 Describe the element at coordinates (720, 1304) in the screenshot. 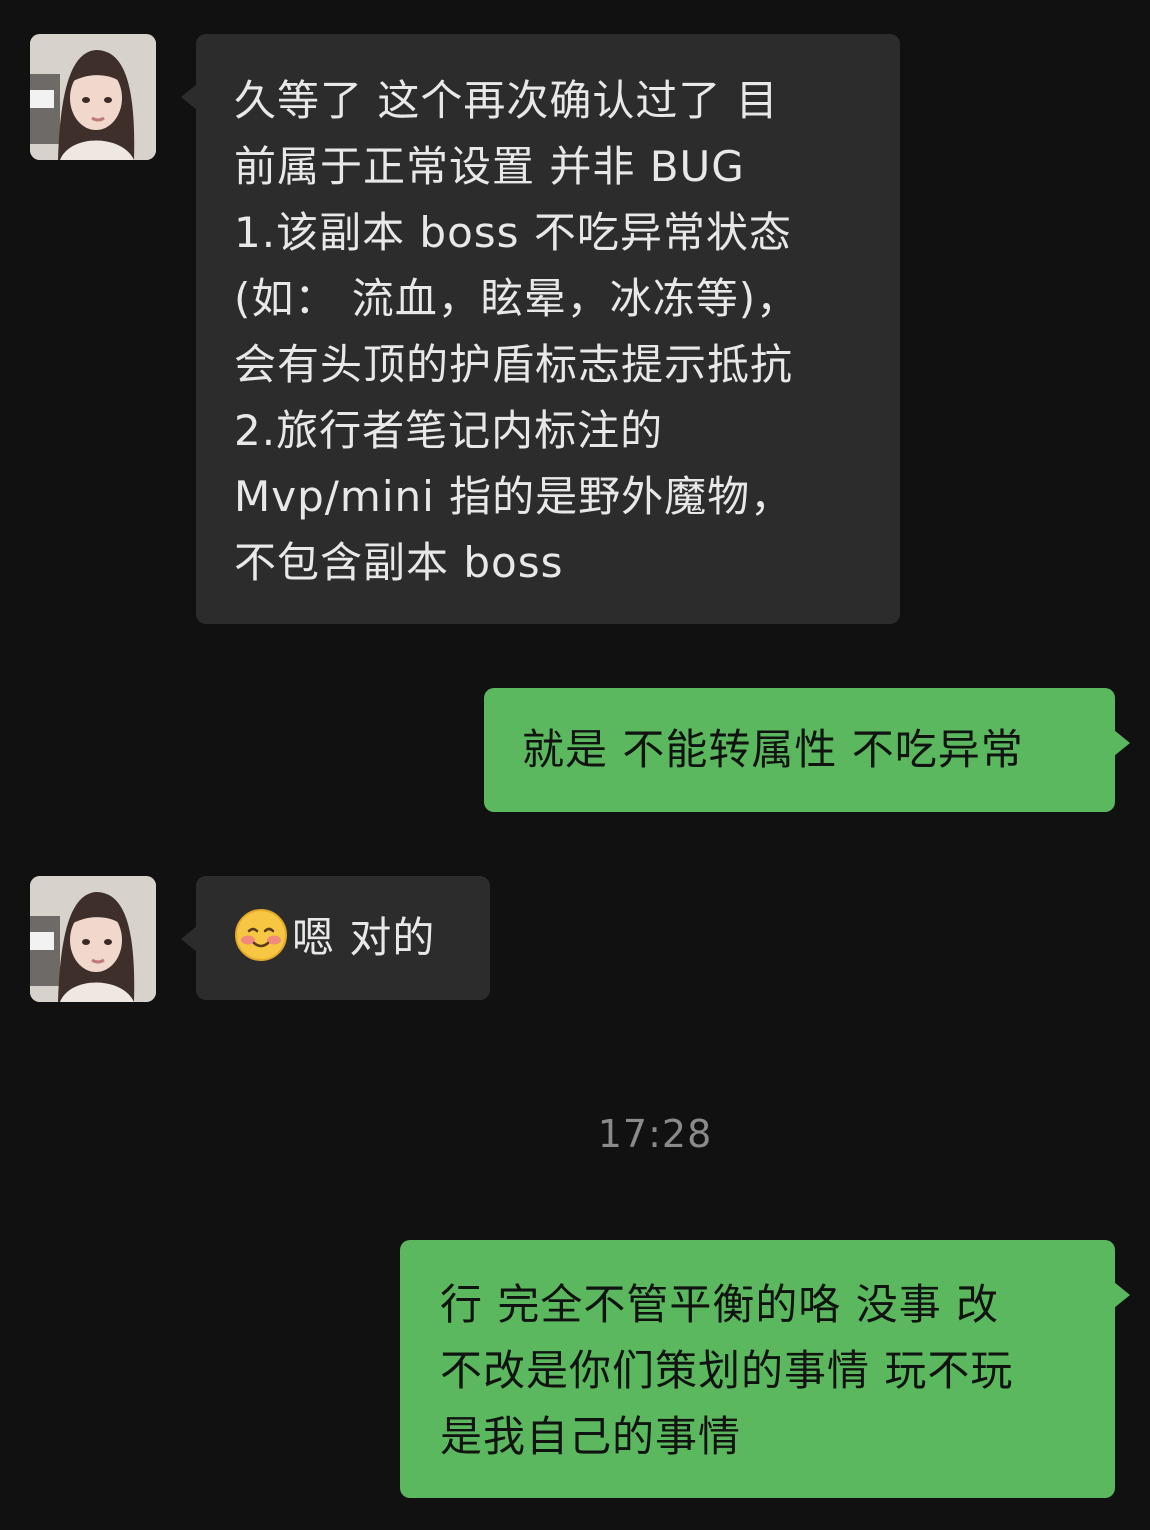

I see `message-text-line: 行 完全不管平衡的咯 没事 改` at that location.